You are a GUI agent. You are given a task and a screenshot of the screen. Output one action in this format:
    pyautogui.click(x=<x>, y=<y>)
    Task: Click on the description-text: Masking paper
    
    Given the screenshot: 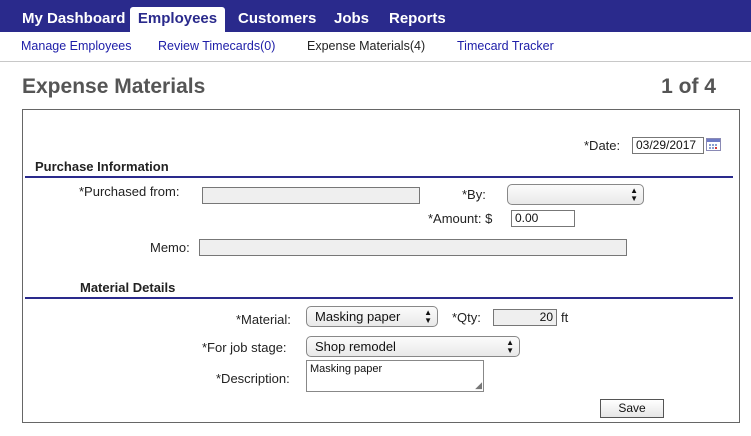 What is the action you would take?
    pyautogui.click(x=346, y=369)
    